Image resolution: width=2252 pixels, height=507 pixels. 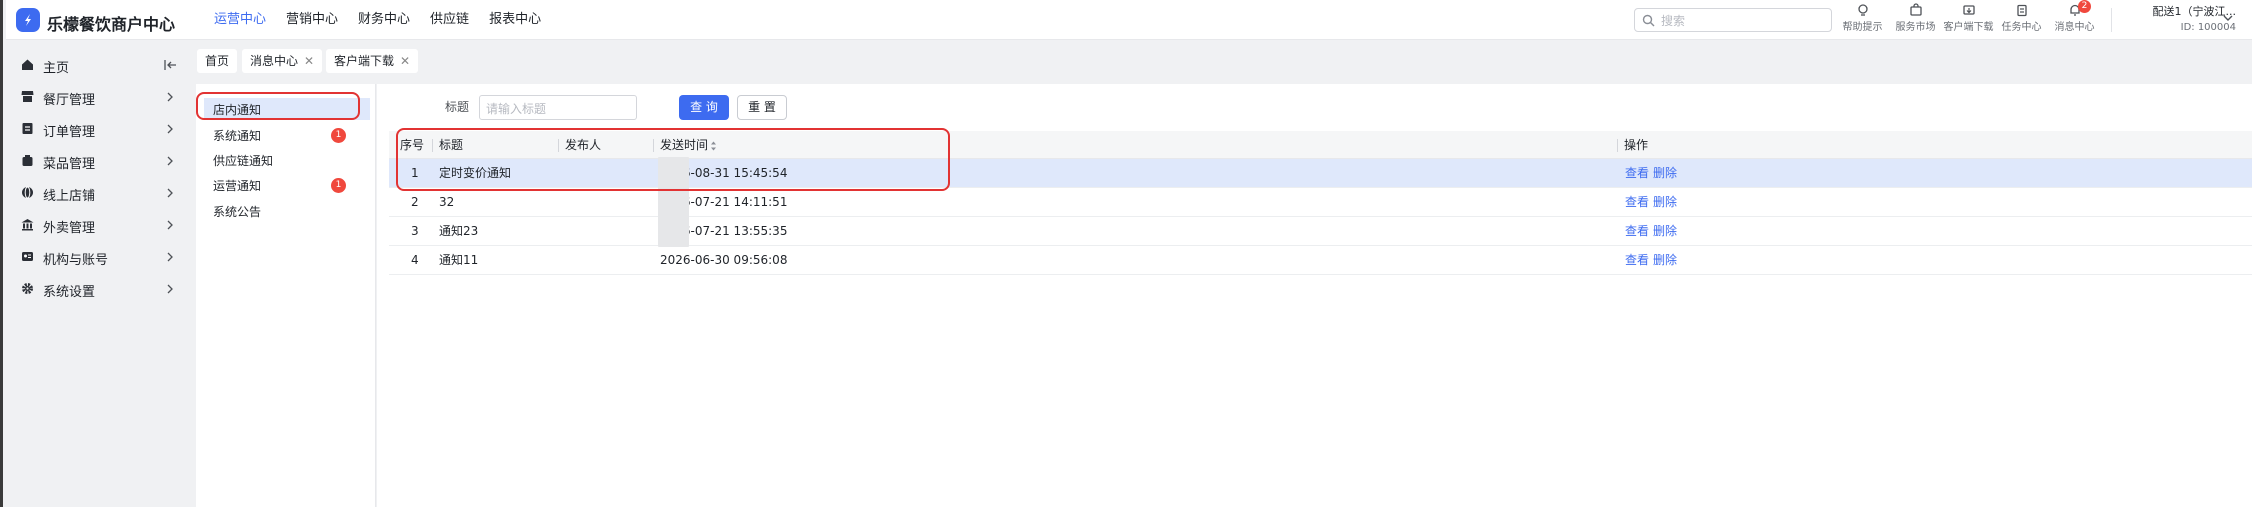 I want to click on page-tabs: 首页 消息中心 ✕ 客户端下载 ✕, so click(x=1219, y=62).